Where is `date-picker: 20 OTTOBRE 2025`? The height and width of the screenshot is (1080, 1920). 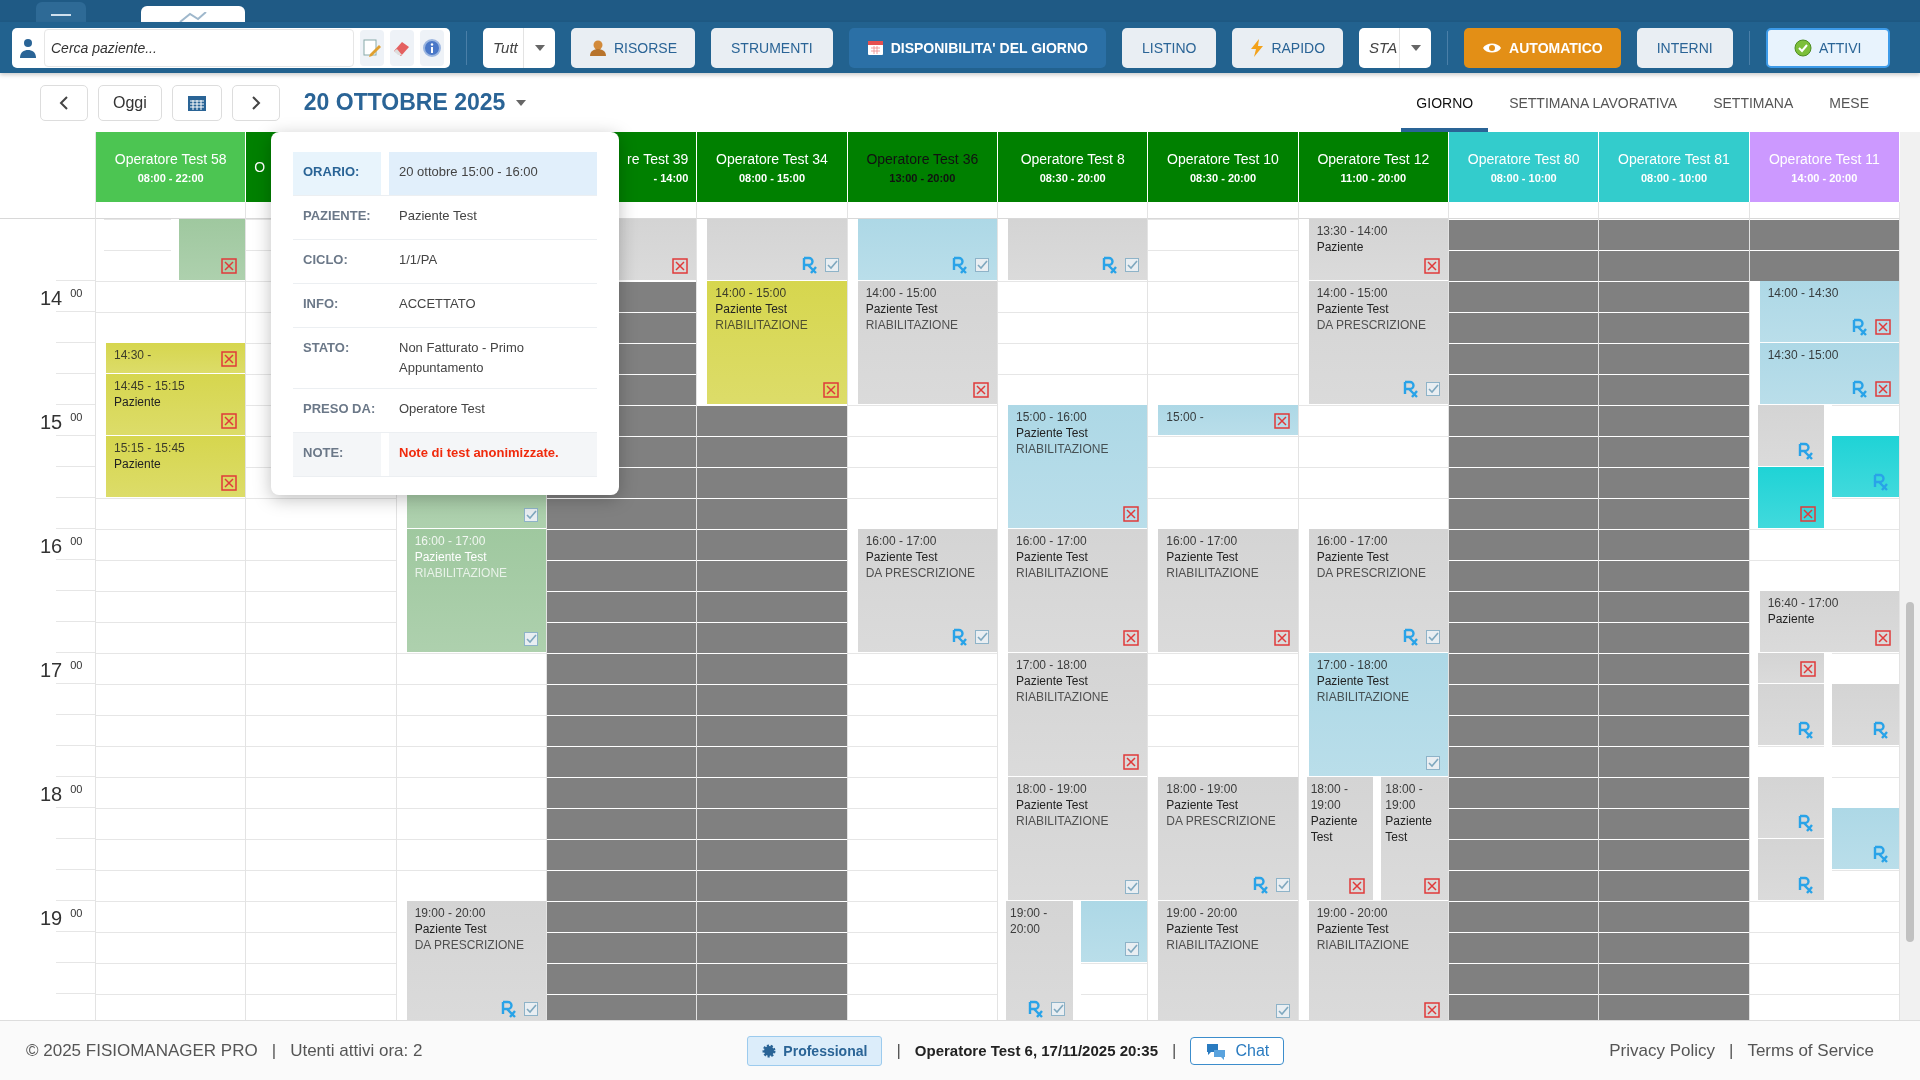 date-picker: 20 OTTOBRE 2025 is located at coordinates (415, 102).